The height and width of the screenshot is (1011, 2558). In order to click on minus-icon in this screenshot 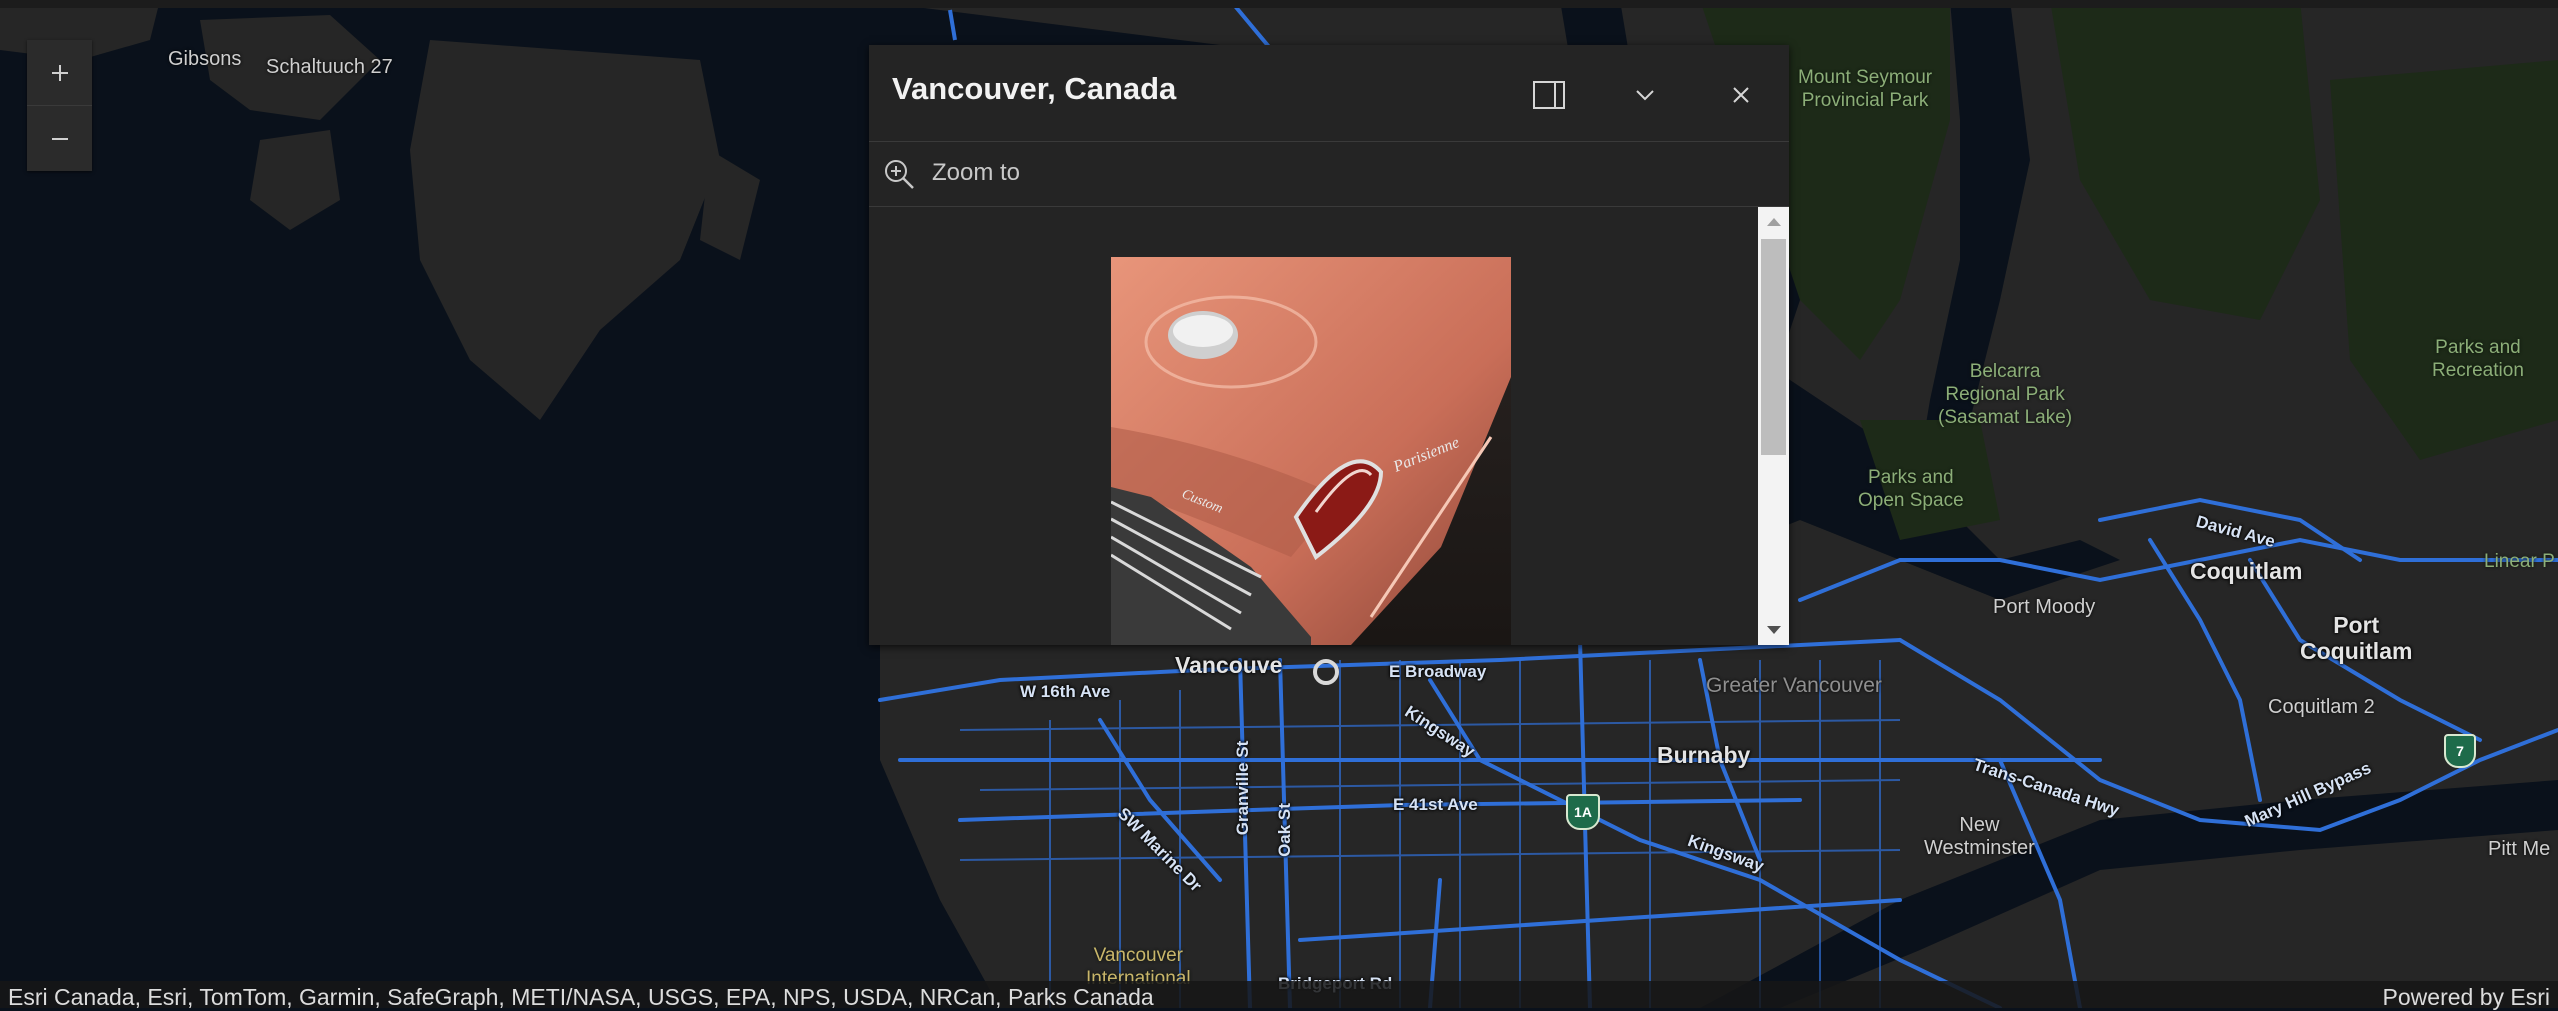, I will do `click(59, 138)`.